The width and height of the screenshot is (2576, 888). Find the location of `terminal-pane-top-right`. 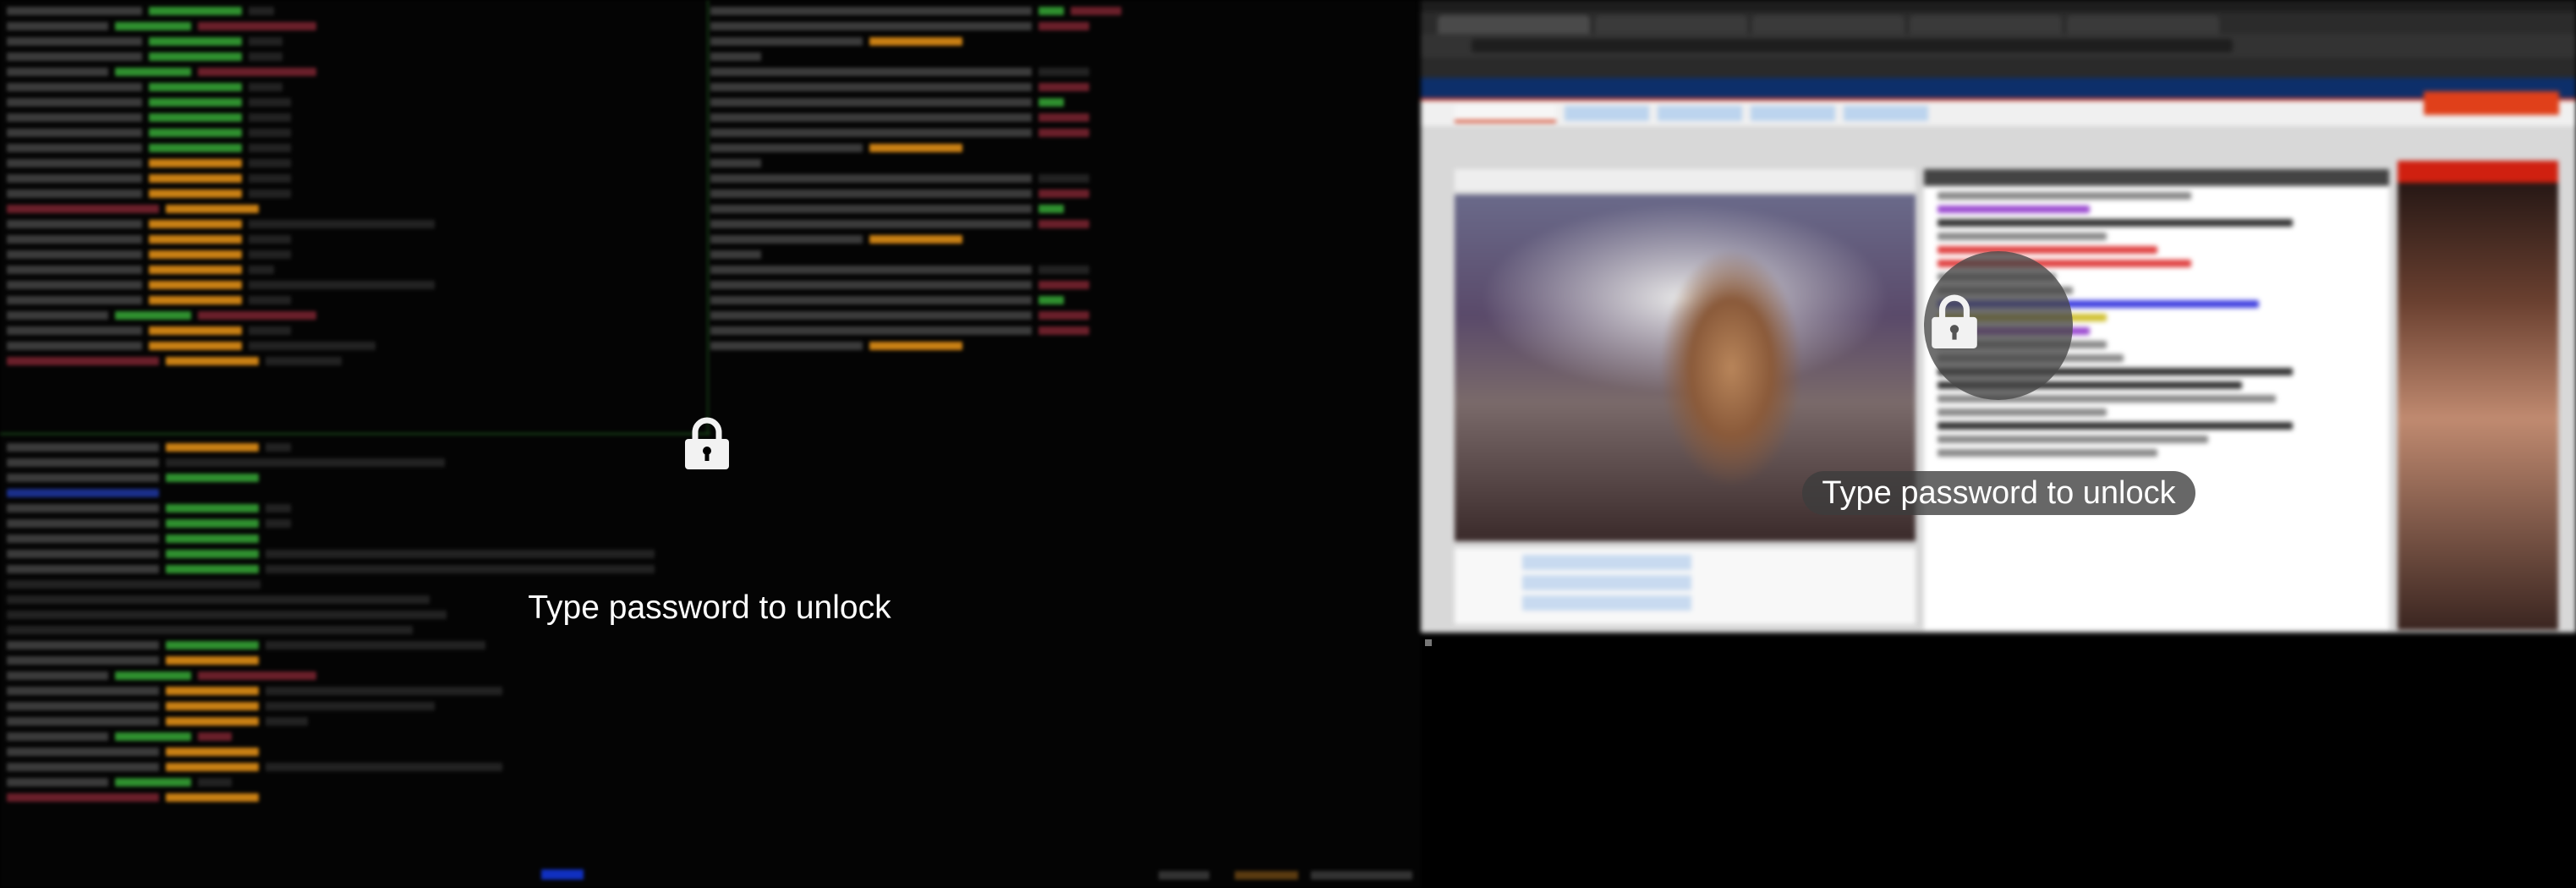

terminal-pane-top-right is located at coordinates (915, 180).